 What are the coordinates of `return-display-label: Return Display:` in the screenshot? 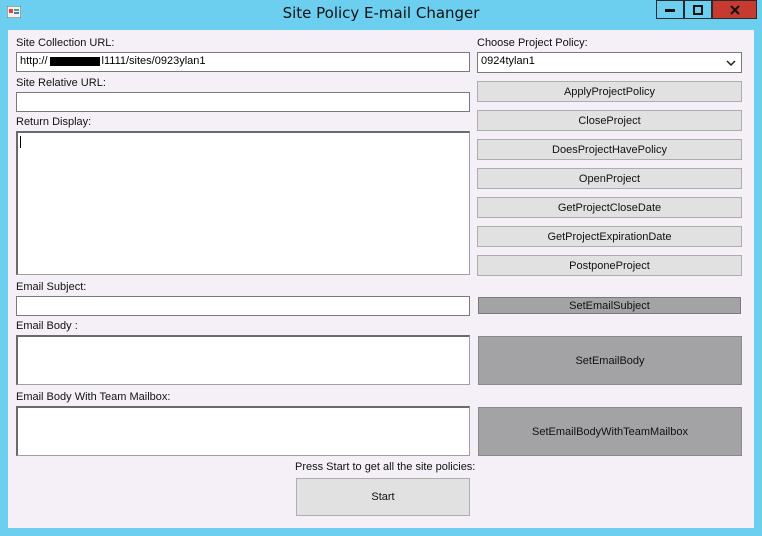 It's located at (54, 122).